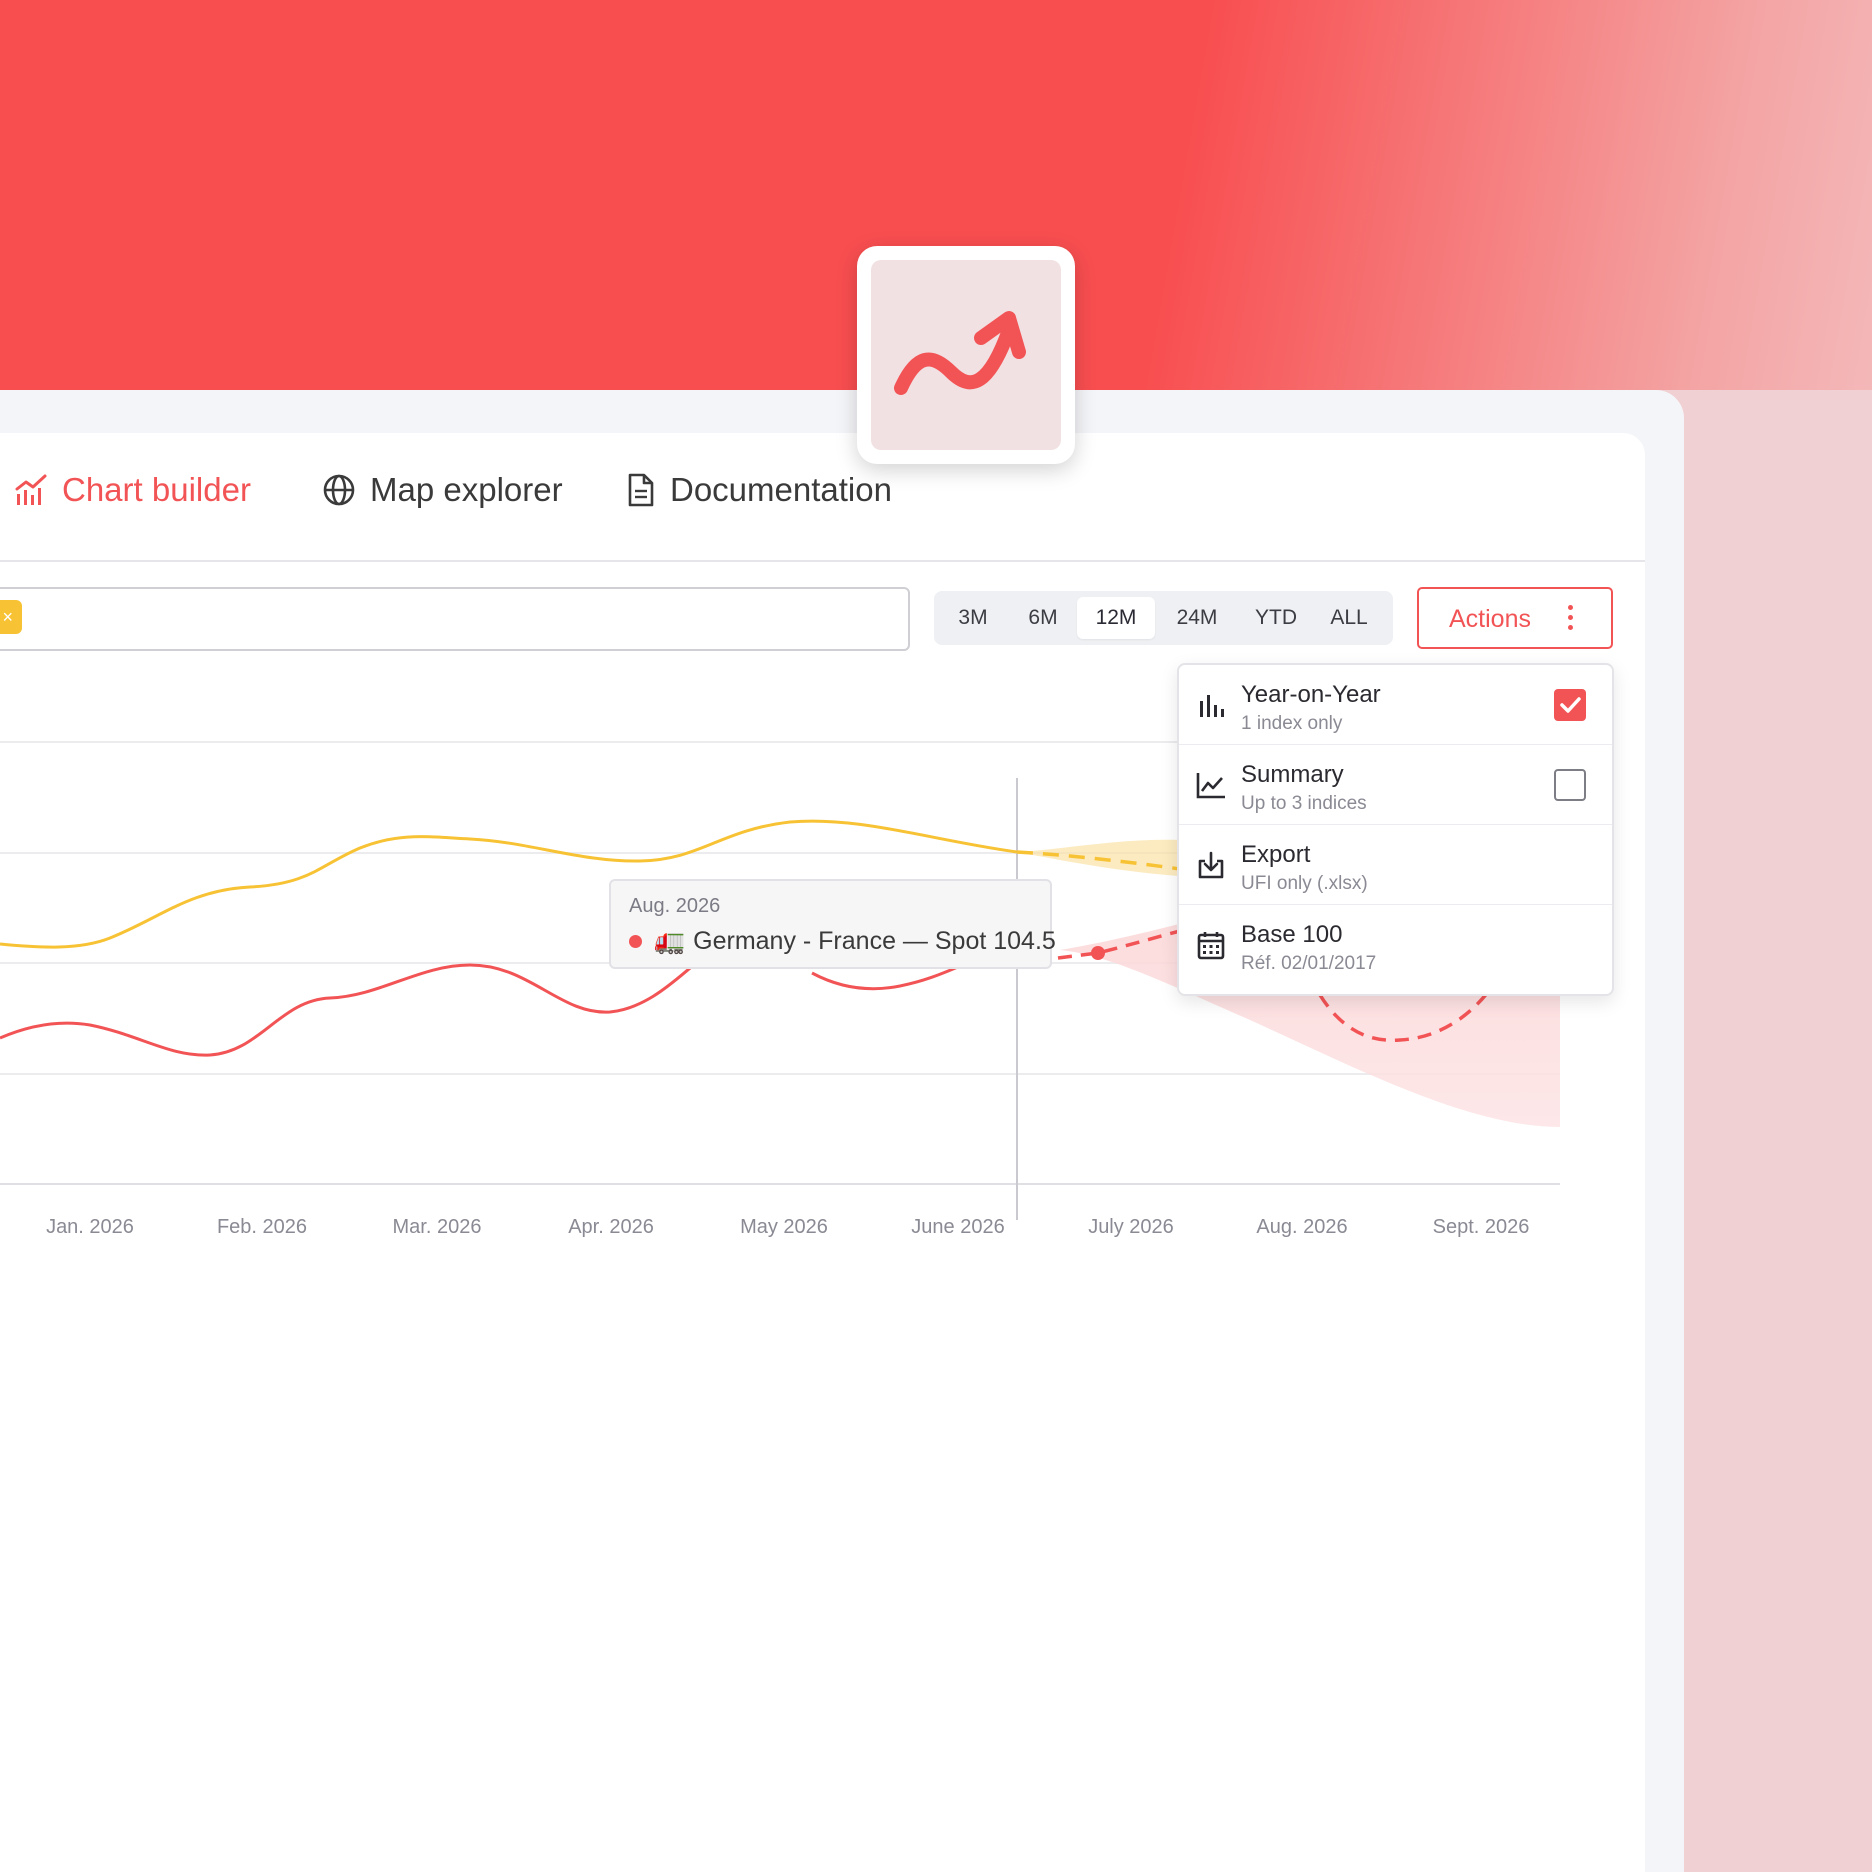 The height and width of the screenshot is (1872, 1872). Describe the element at coordinates (635, 941) in the screenshot. I see `series-color-dot` at that location.